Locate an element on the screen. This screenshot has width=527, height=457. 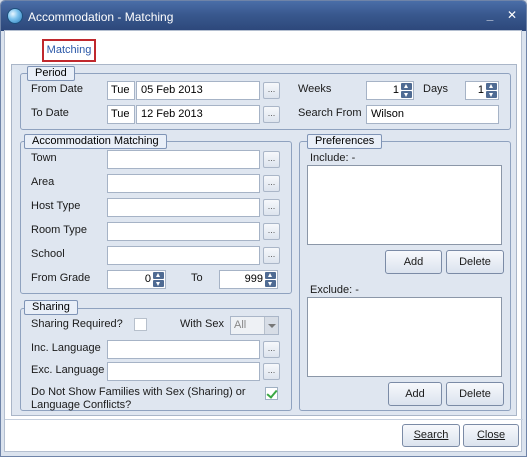
area-field is located at coordinates (183, 183).